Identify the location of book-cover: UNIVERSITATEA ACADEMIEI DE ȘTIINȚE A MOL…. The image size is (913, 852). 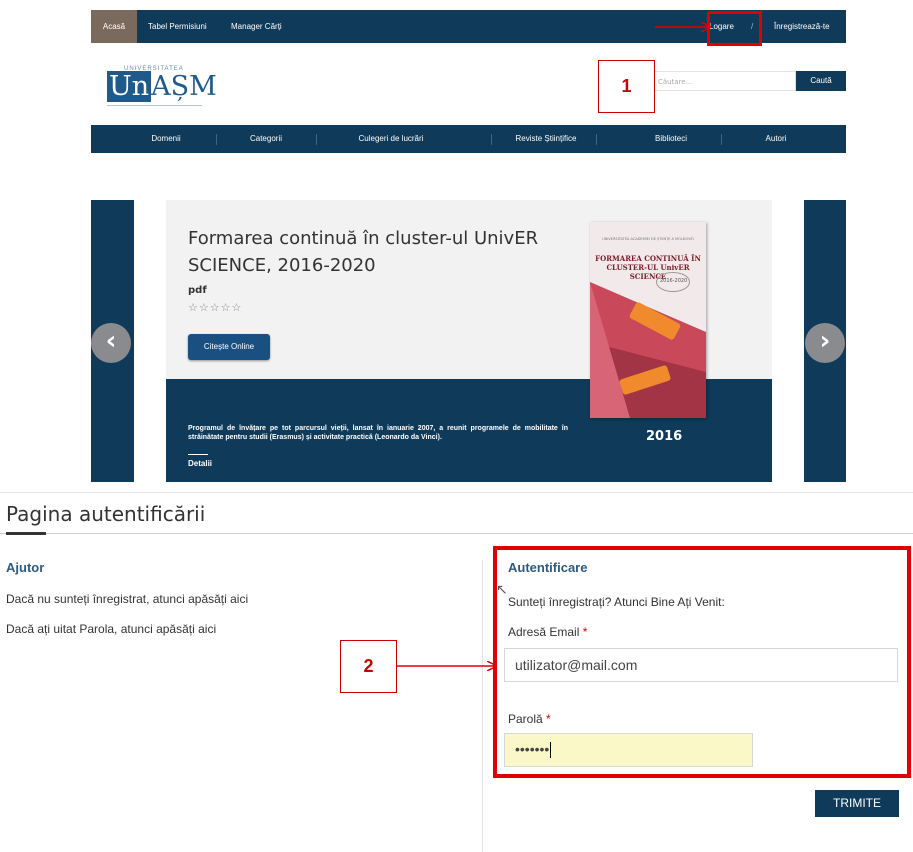
(648, 320).